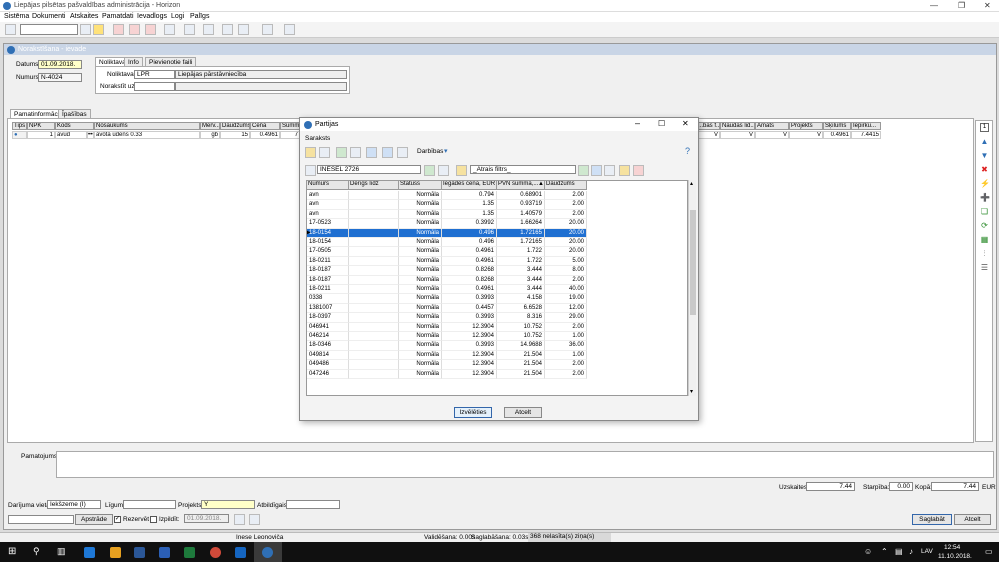  Describe the element at coordinates (447, 214) in the screenshot. I see `partija-row: avn Normāla 1.35 1.40579 2.00` at that location.